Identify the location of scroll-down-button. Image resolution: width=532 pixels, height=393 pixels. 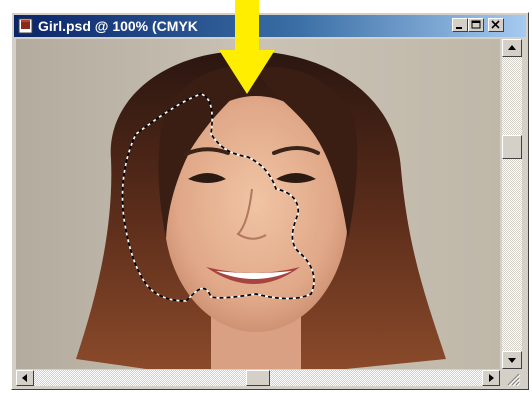
(512, 360).